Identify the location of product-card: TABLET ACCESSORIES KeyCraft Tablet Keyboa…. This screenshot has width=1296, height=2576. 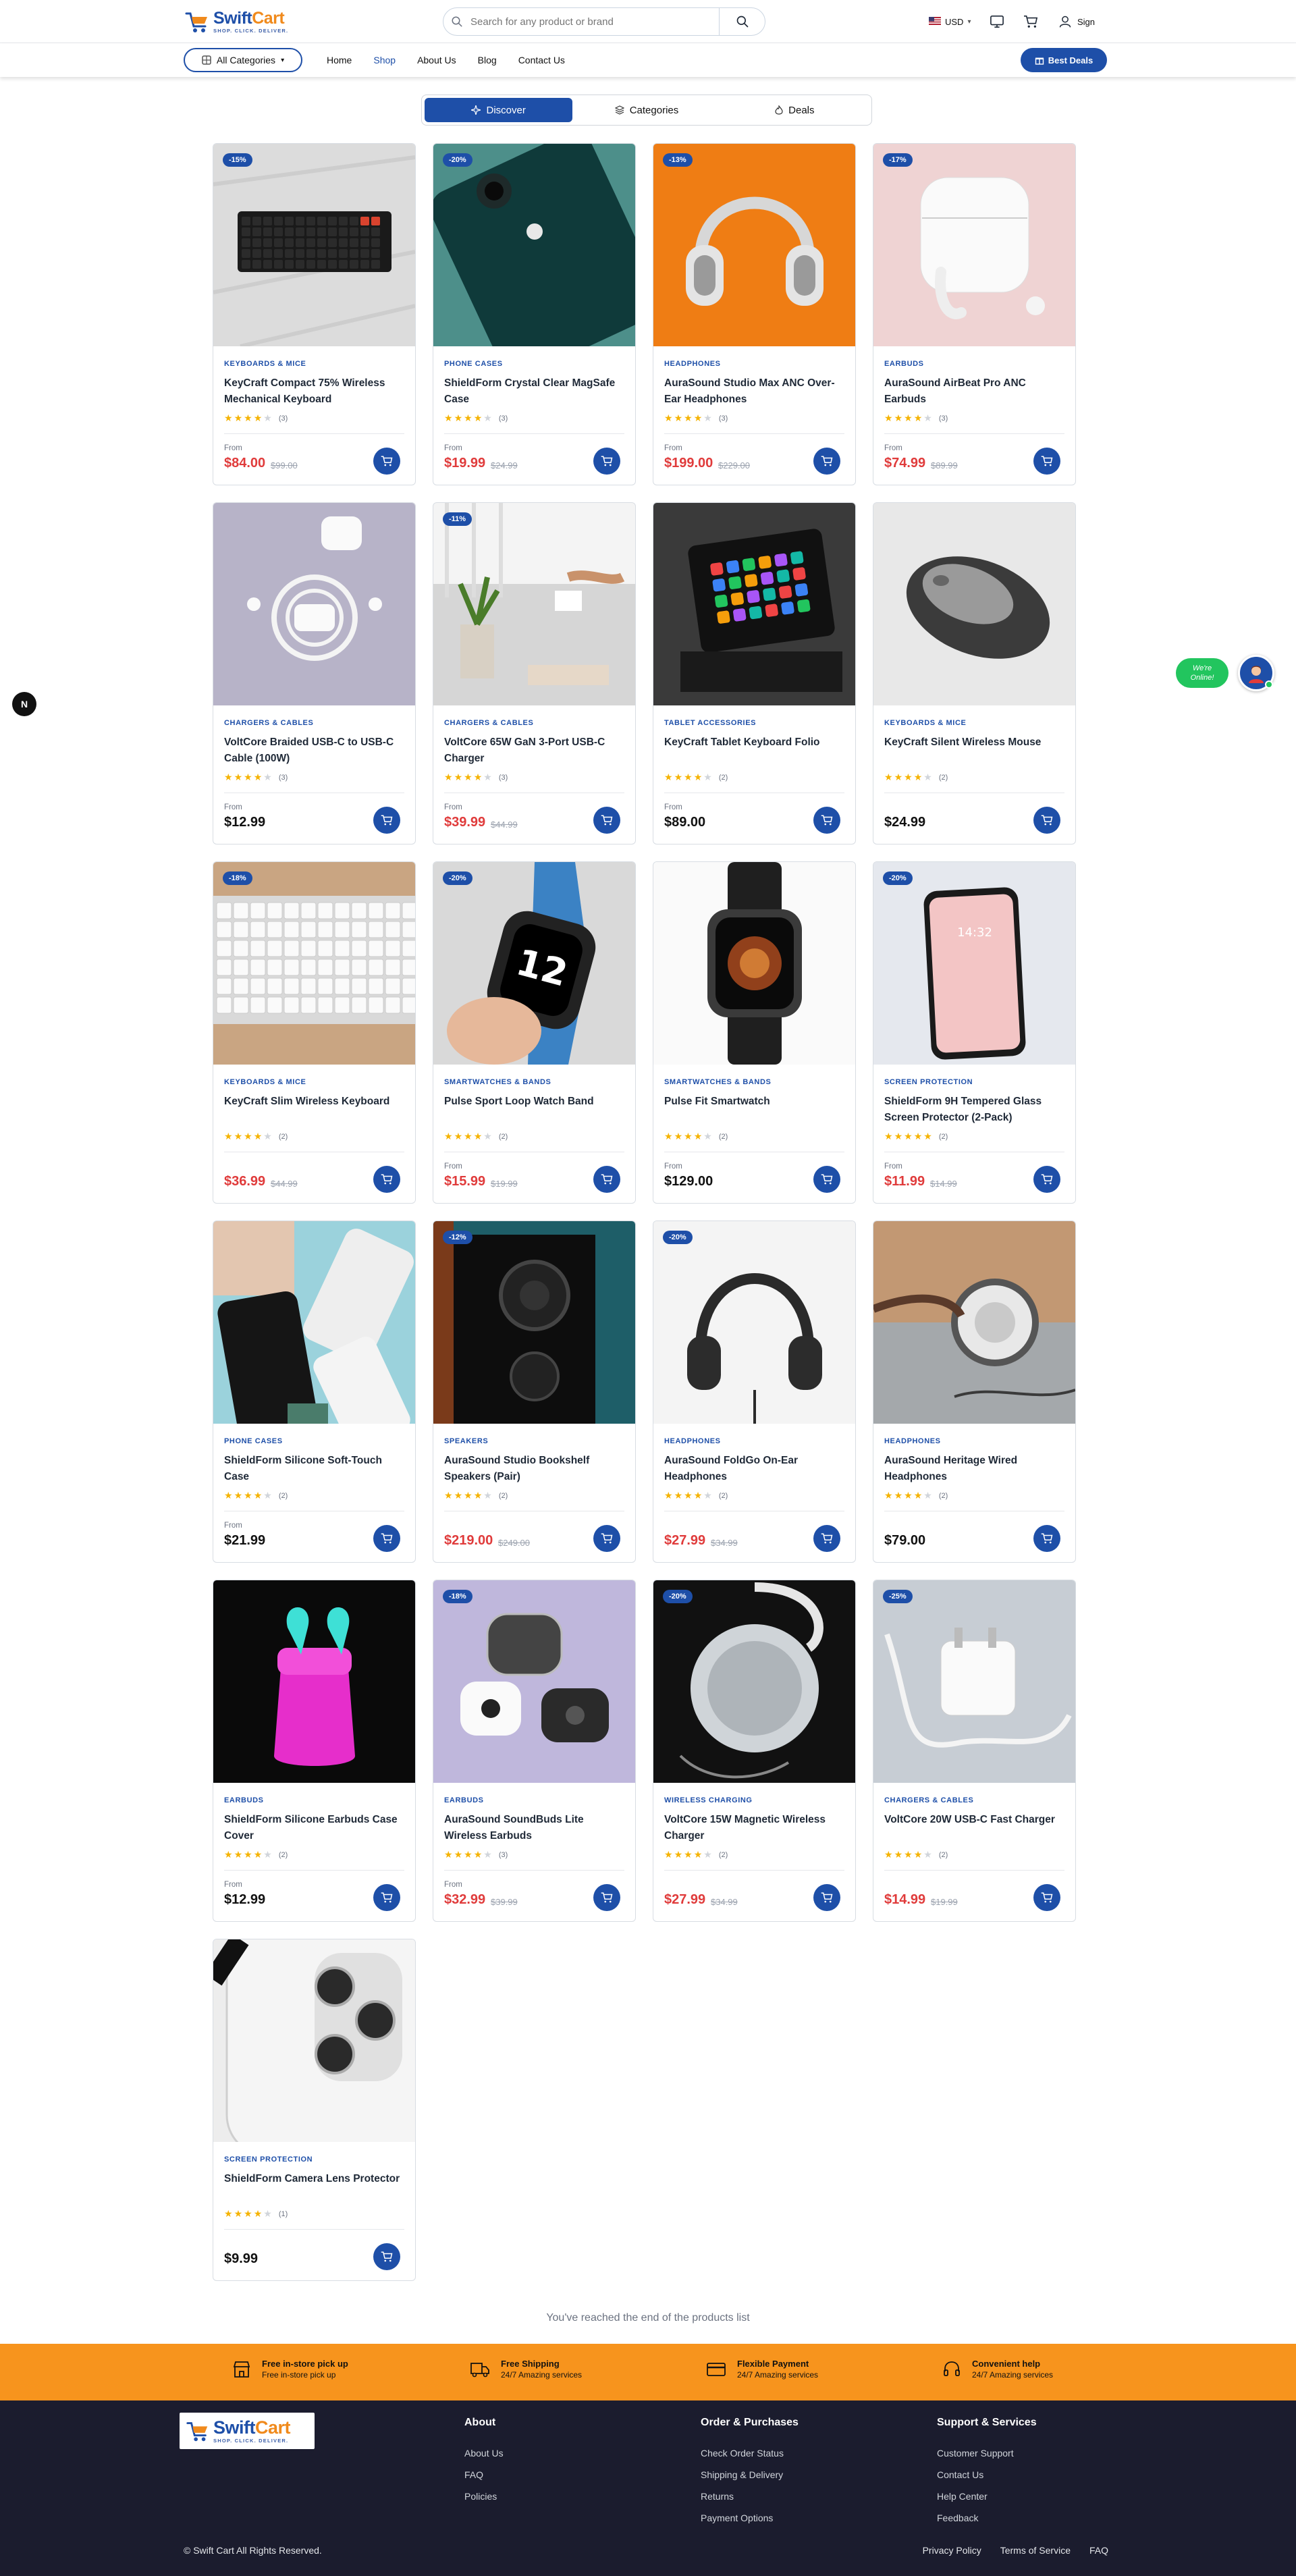
(755, 673).